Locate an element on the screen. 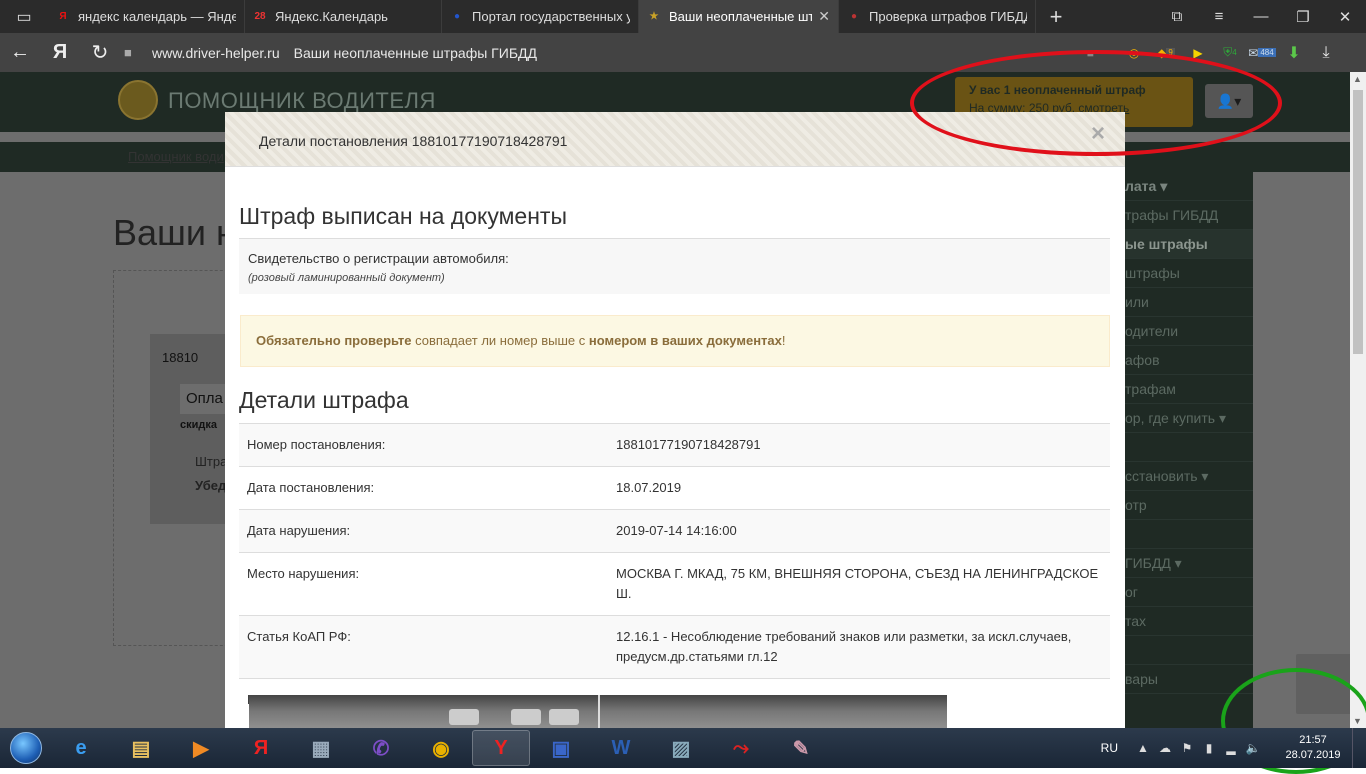 Image resolution: width=1366 pixels, height=774 pixels. detail-value: 2019-07-14 14:16:00 is located at coordinates (859, 531).